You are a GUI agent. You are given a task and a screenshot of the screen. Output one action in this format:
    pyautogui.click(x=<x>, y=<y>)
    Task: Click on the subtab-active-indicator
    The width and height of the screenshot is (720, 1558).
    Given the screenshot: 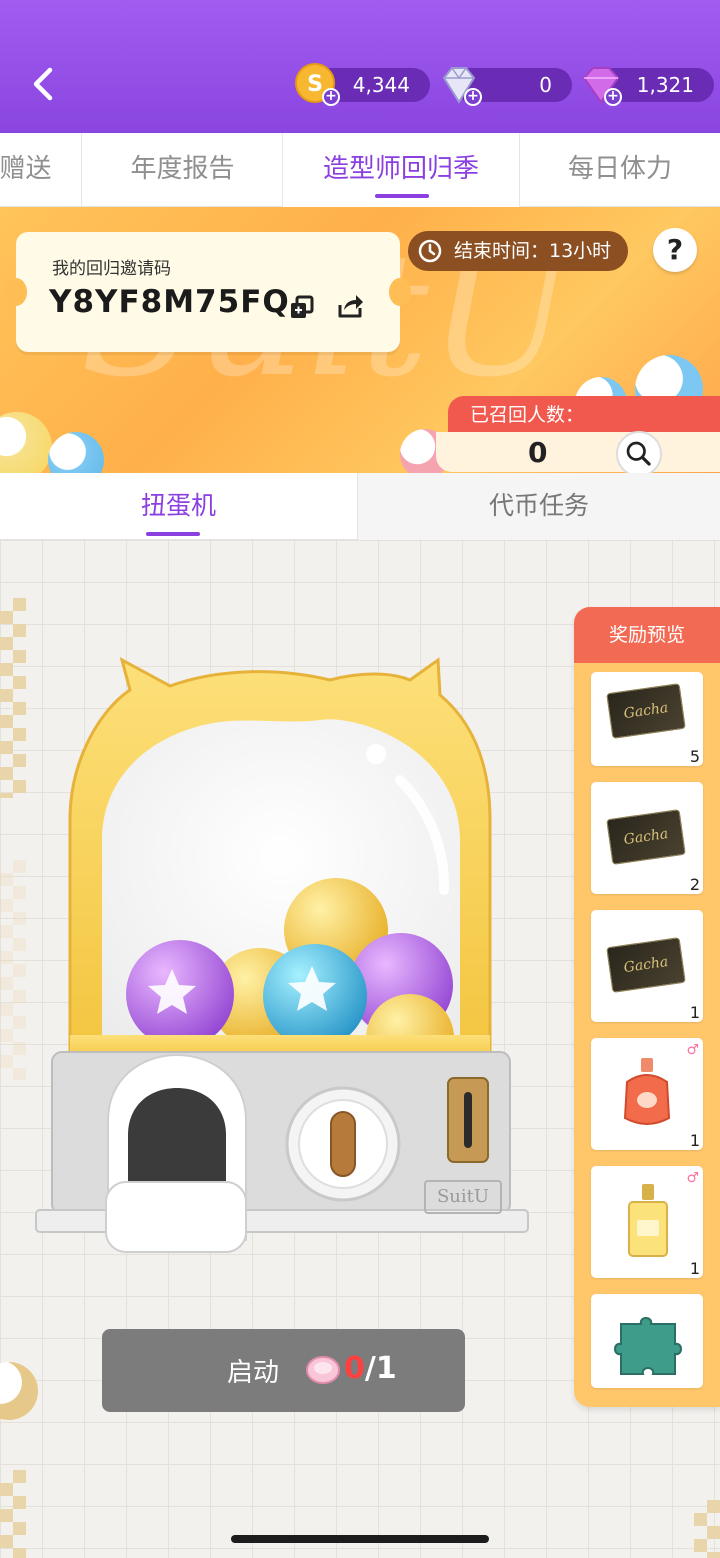 What is the action you would take?
    pyautogui.click(x=173, y=534)
    